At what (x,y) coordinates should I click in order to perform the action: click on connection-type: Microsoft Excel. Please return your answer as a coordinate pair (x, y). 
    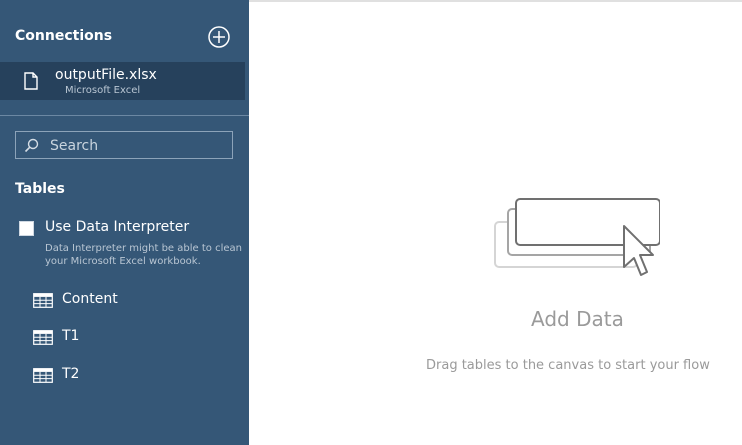
    Looking at the image, I should click on (103, 90).